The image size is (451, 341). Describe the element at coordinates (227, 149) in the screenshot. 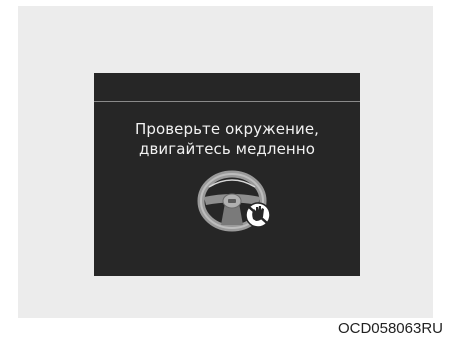

I see `warning-line-2: двигайтесь медленно` at that location.